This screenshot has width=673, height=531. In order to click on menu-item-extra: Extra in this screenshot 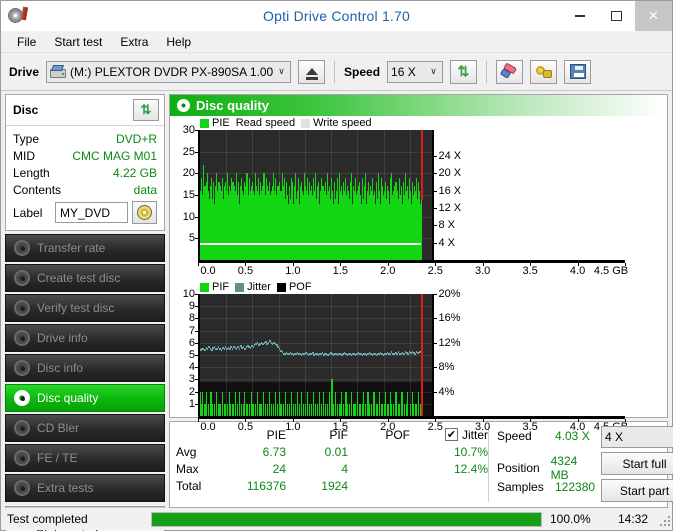, I will do `click(134, 42)`.